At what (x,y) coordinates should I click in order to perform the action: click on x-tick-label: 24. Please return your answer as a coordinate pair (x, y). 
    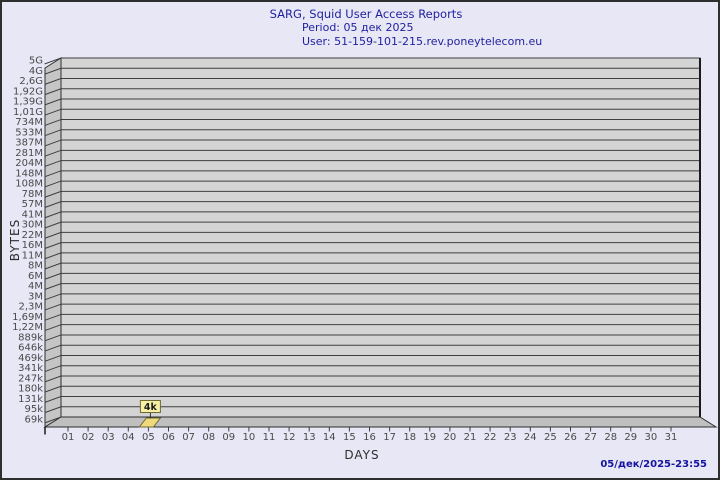
    Looking at the image, I should click on (530, 437).